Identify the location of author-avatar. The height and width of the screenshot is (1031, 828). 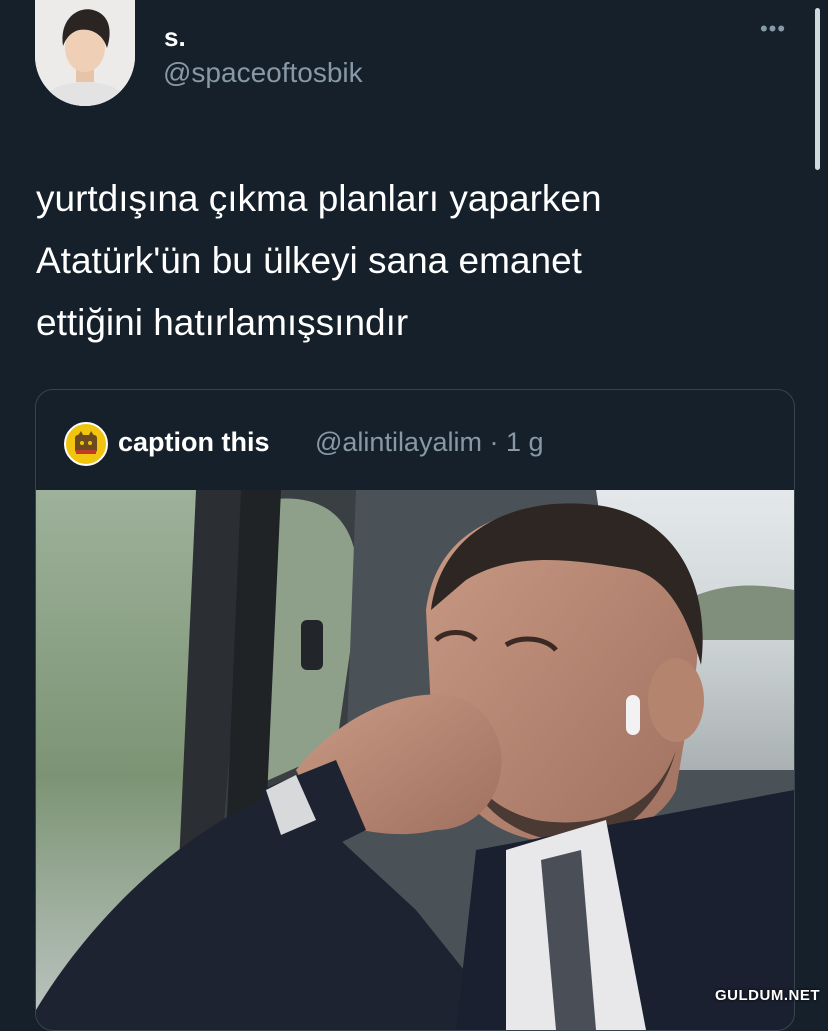
(85, 53).